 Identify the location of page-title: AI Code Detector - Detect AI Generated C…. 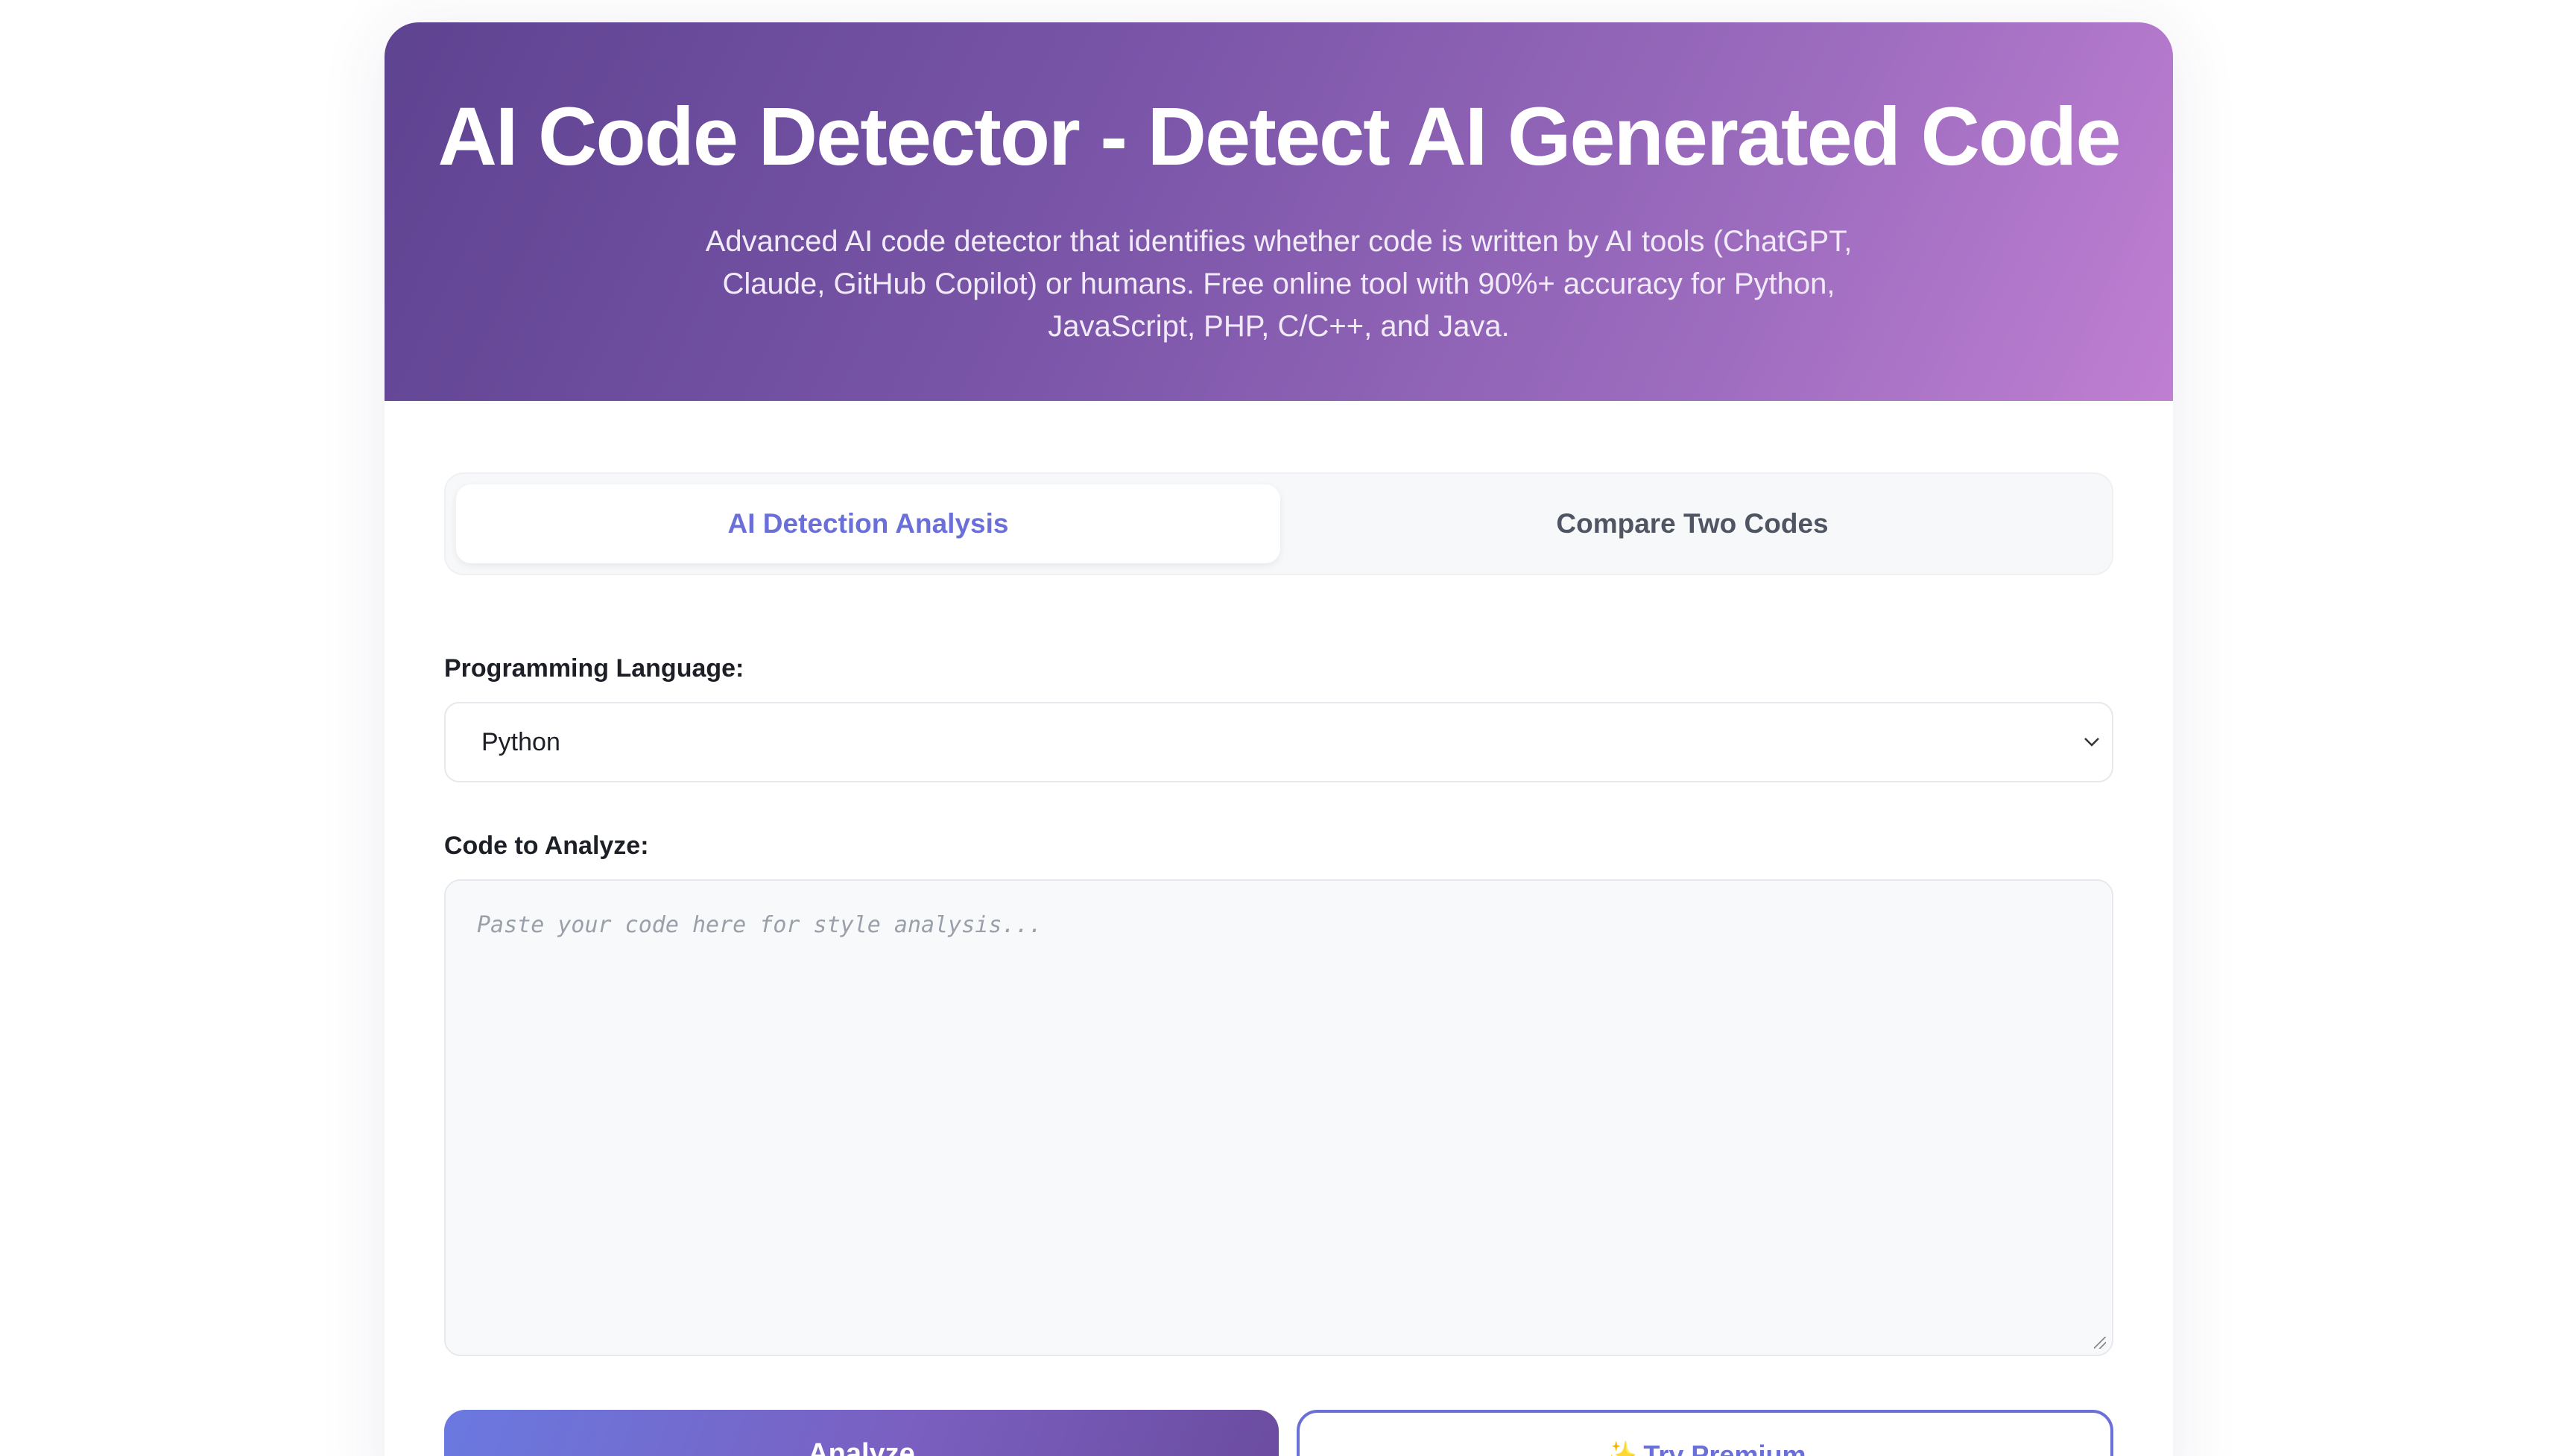
(1279, 137).